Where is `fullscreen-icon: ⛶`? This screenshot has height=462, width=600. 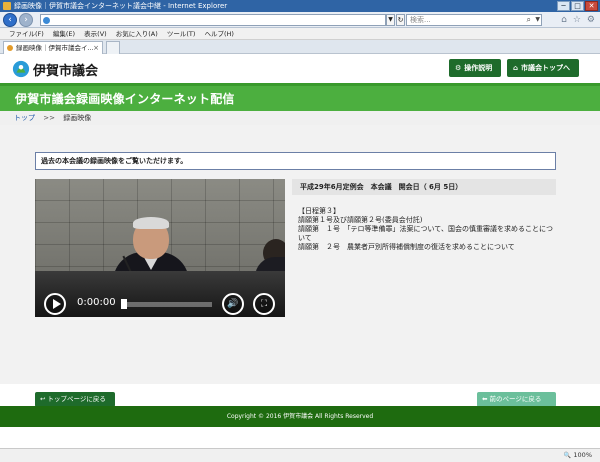
fullscreen-icon: ⛶ is located at coordinates (264, 304).